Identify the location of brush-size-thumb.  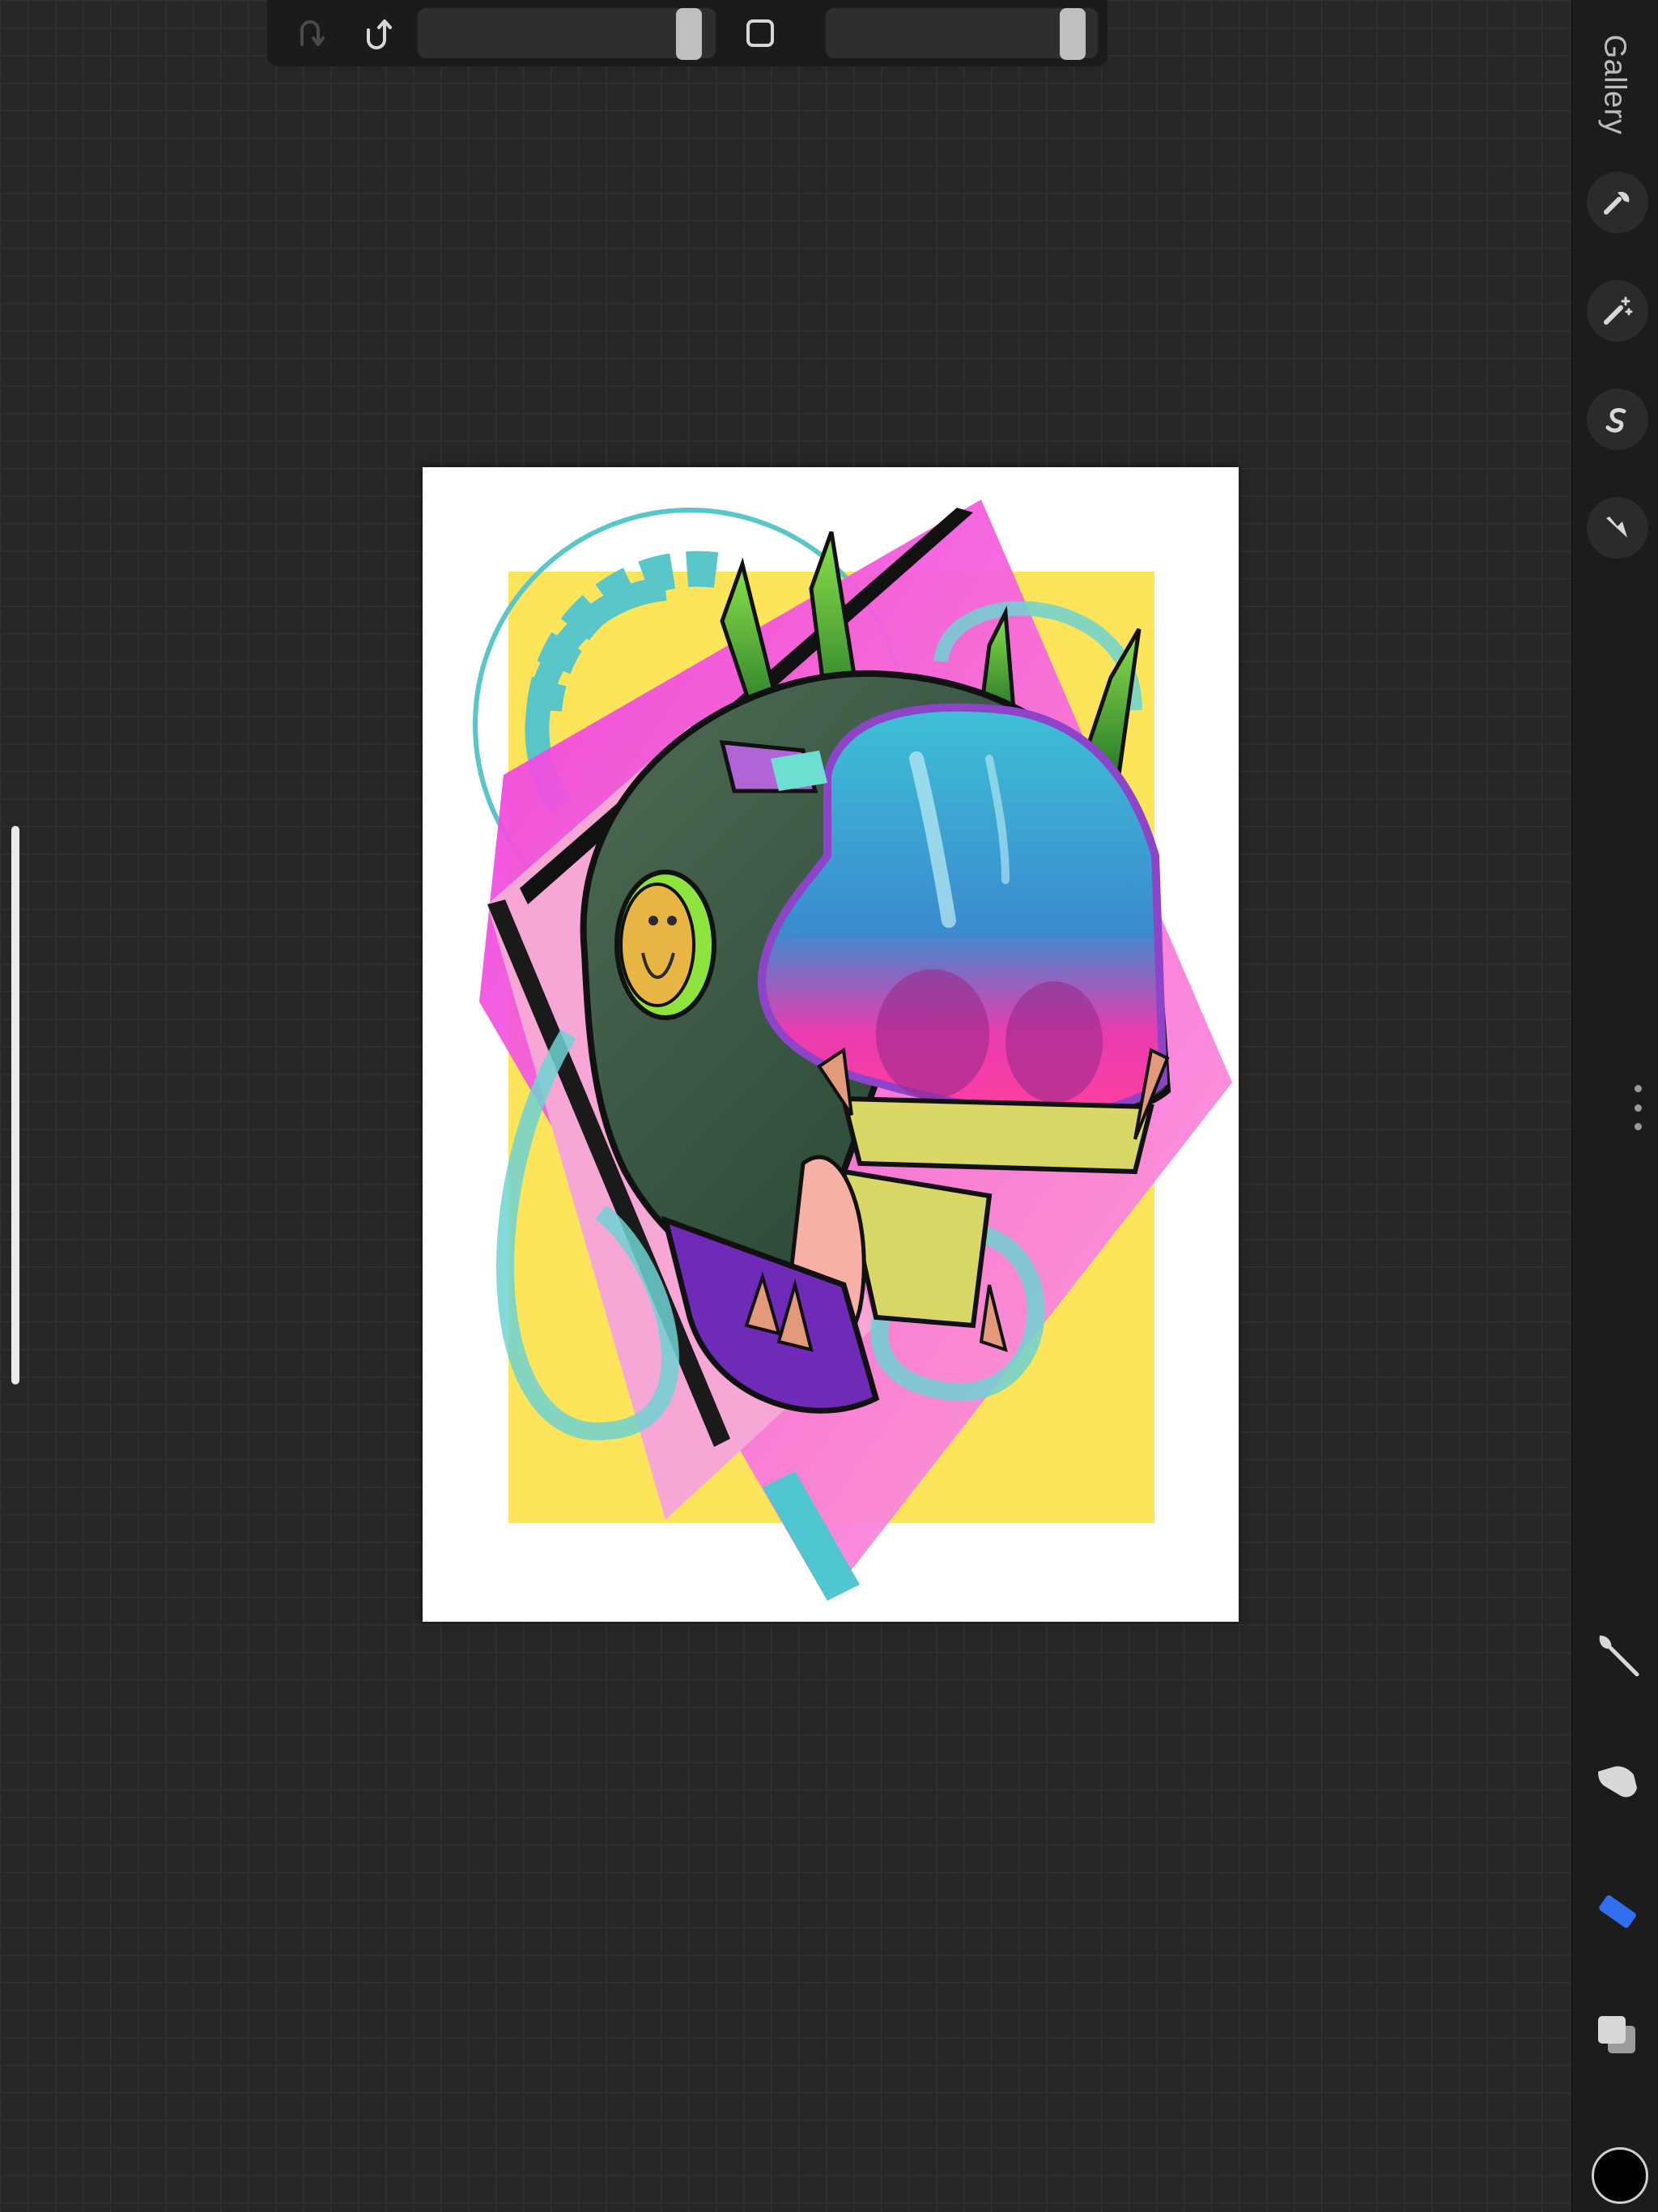
(689, 34).